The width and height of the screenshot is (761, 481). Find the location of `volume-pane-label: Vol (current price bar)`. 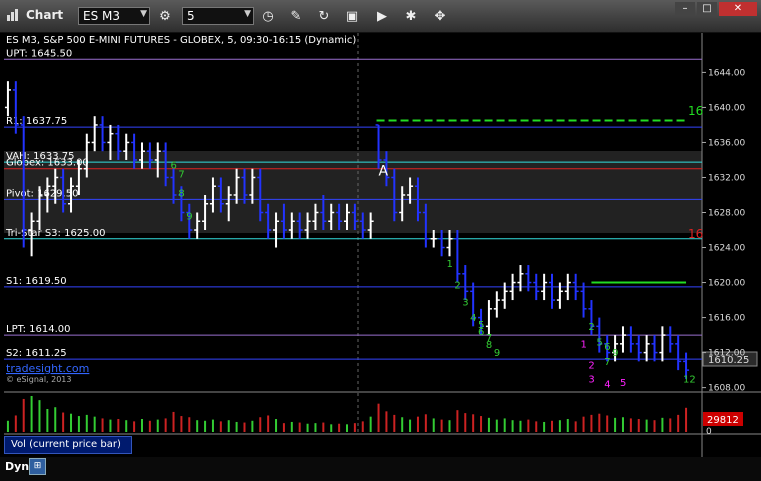

volume-pane-label: Vol (current price bar) is located at coordinates (68, 445).